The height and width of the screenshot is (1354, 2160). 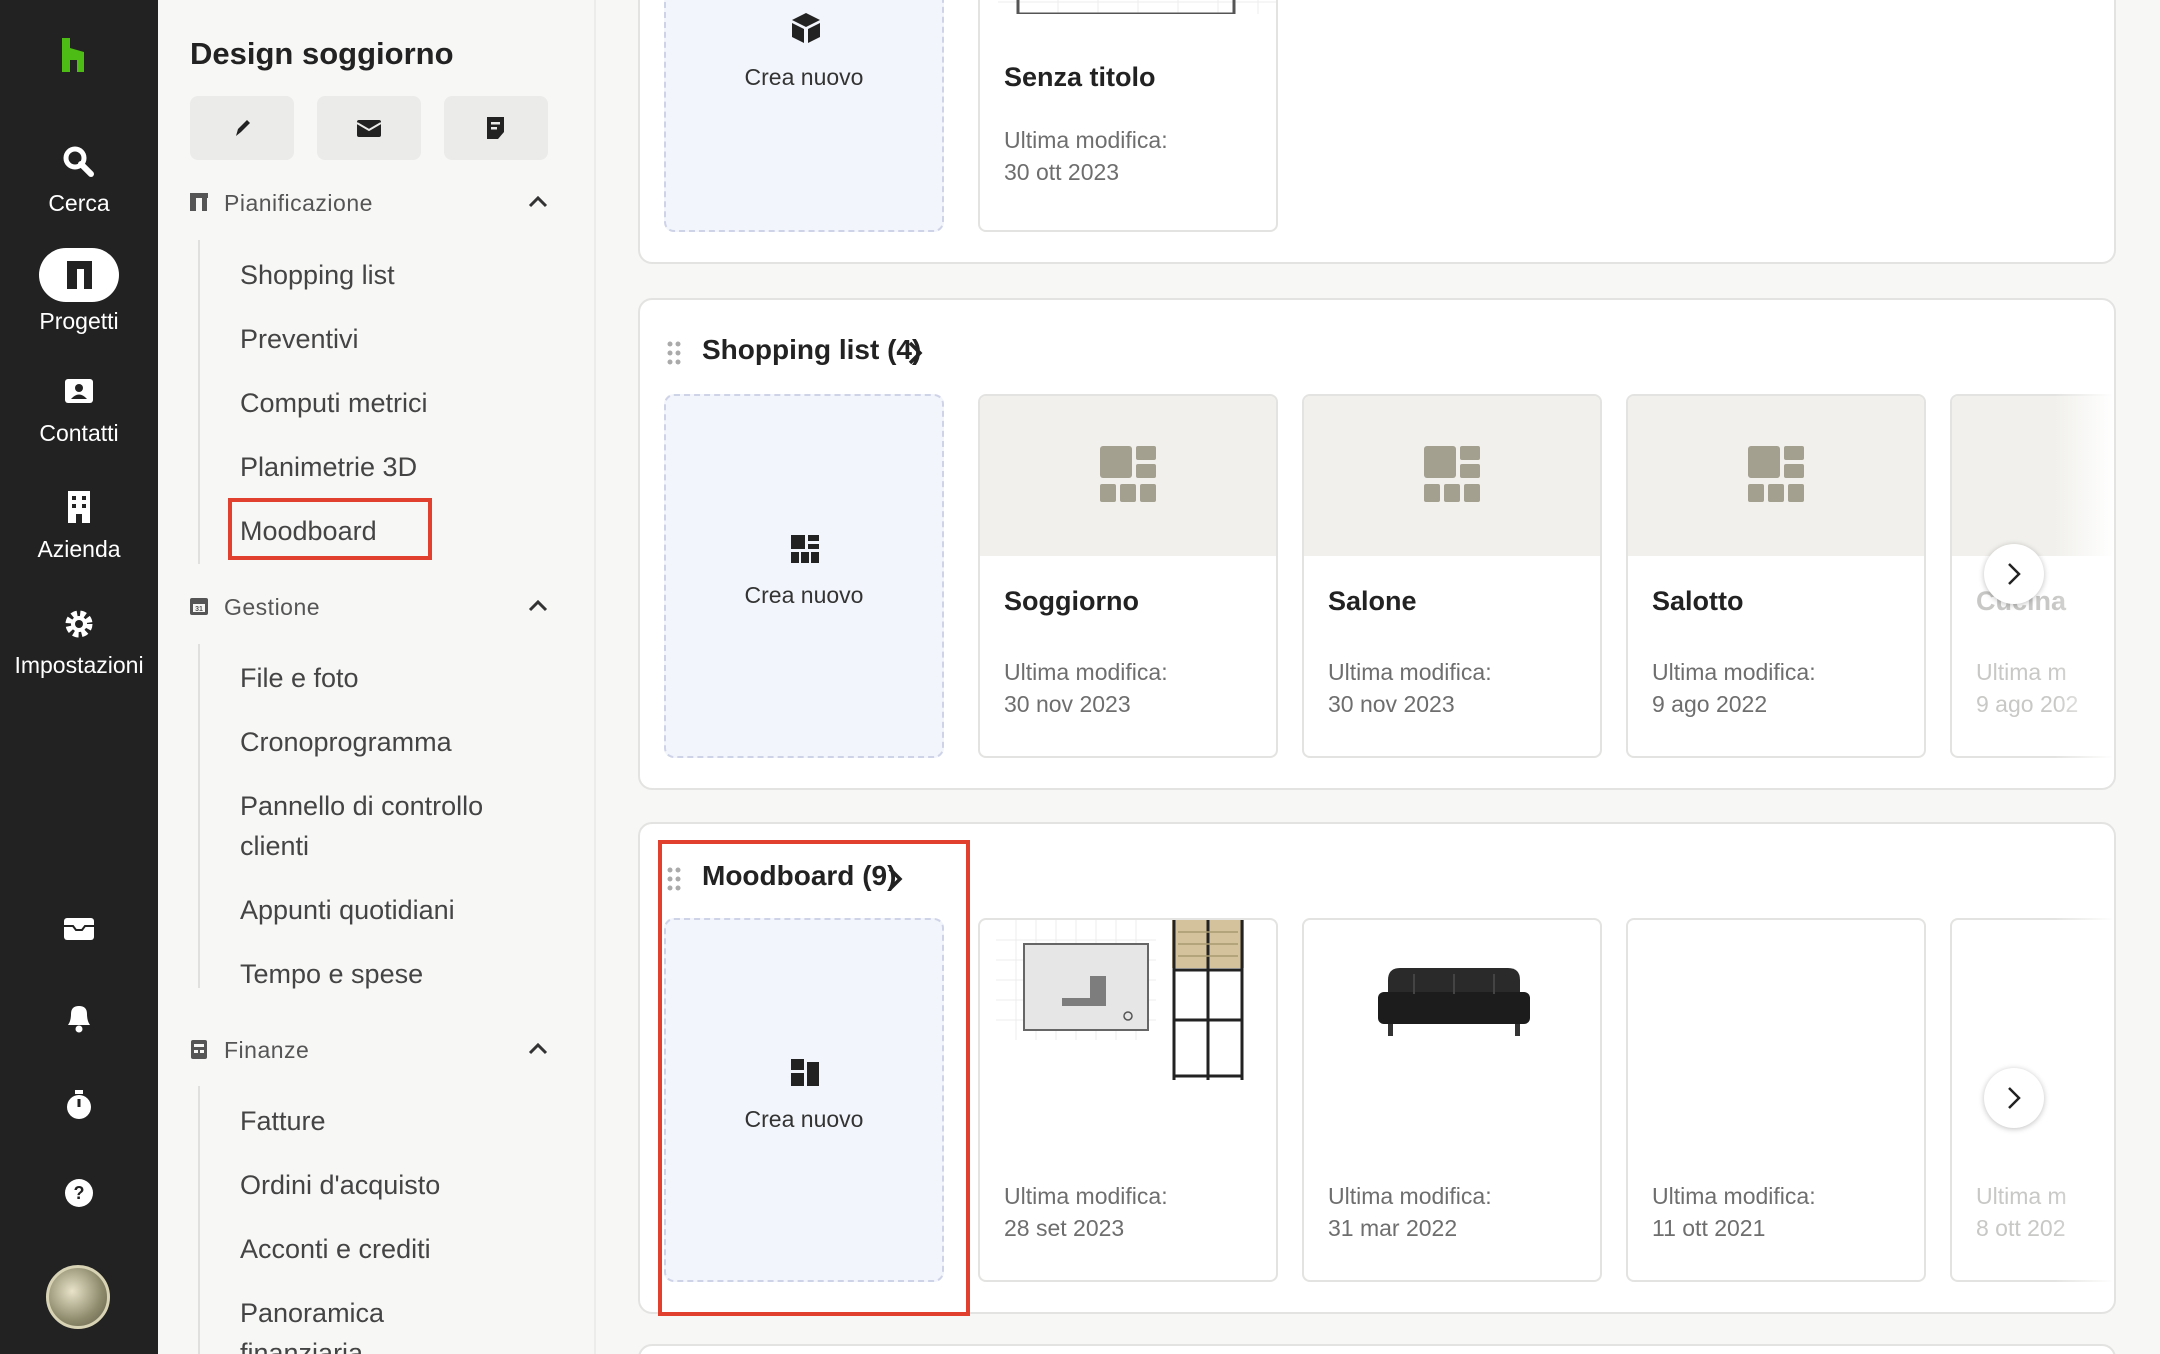 I want to click on sidebar-item-panoramica-finanziaria: Panoramica finanziaria, so click(x=370, y=1323).